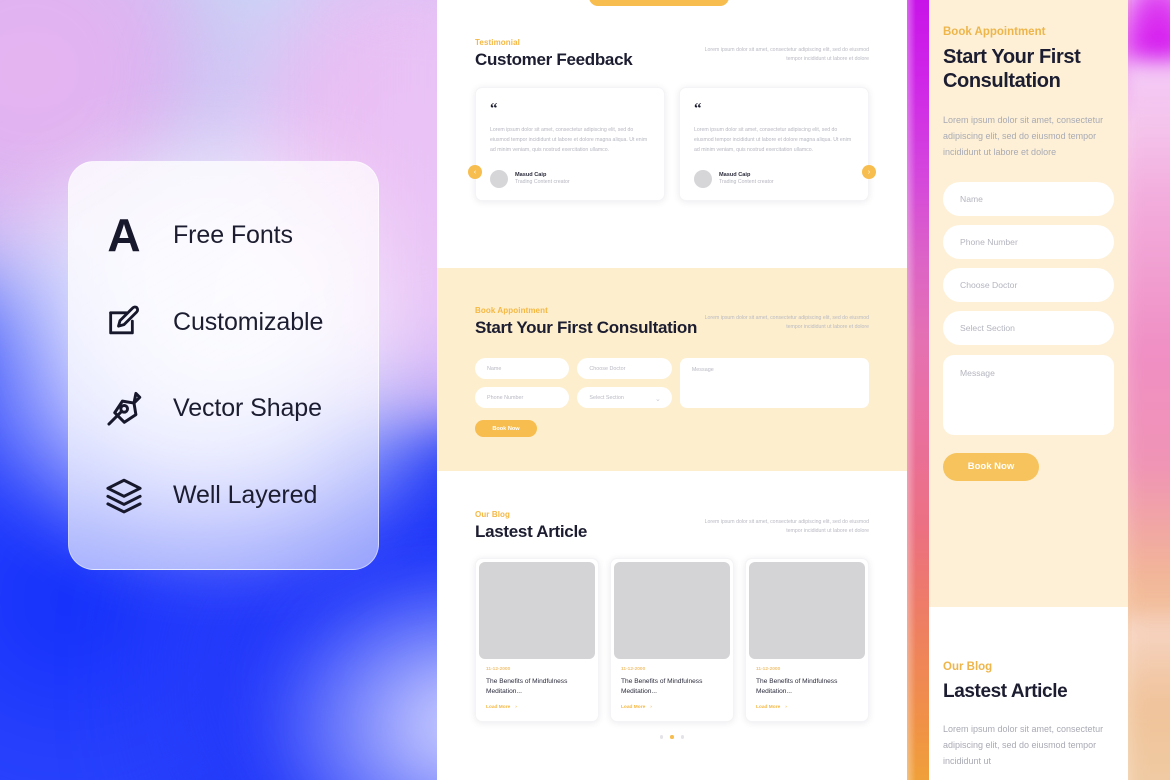  What do you see at coordinates (918, 390) in the screenshot?
I see `divider-gradient-strip` at bounding box center [918, 390].